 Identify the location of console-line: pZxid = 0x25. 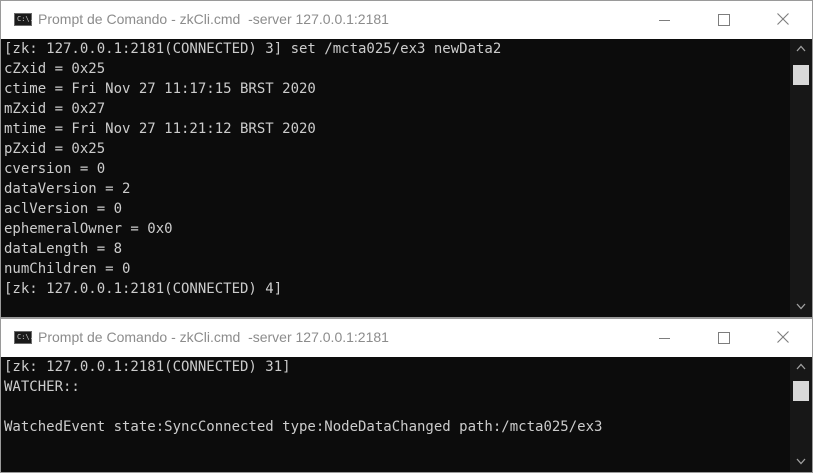
(55, 149).